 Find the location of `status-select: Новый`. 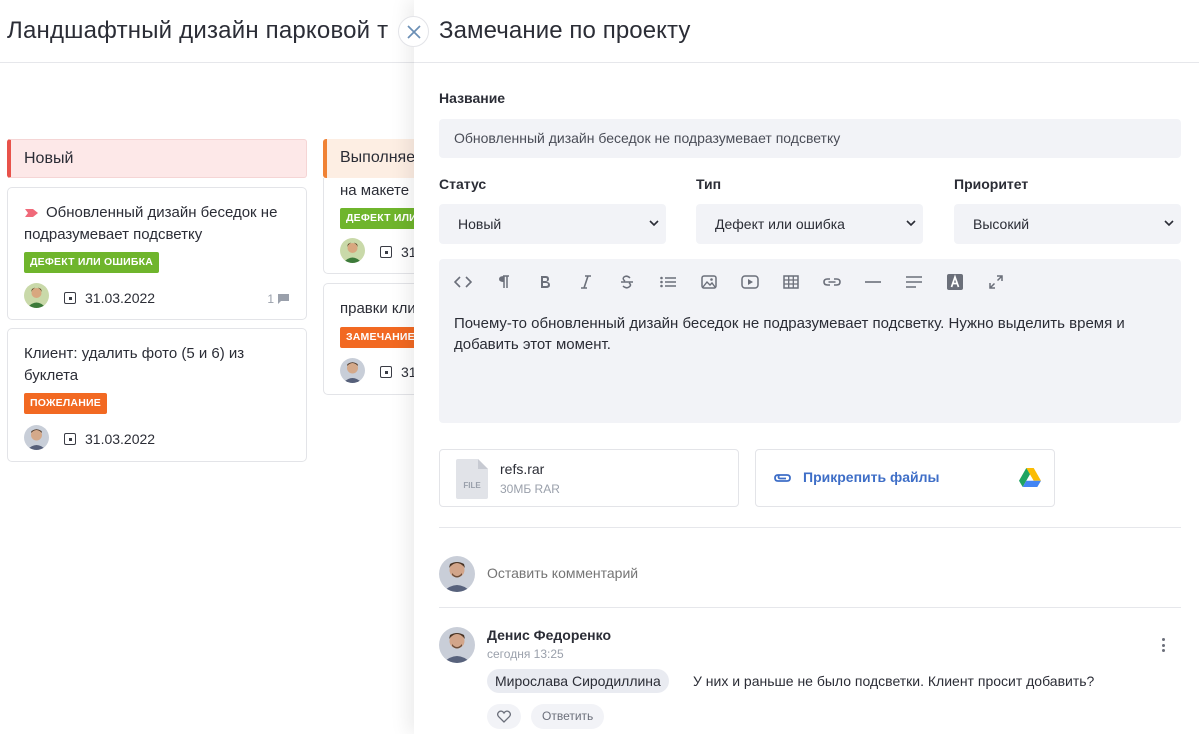

status-select: Новый is located at coordinates (552, 224).